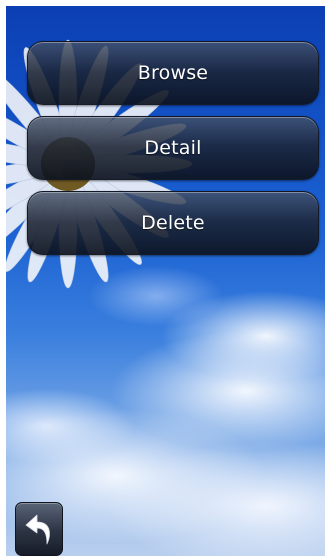 The width and height of the screenshot is (331, 556). I want to click on browse-button-label: Browse, so click(173, 73).